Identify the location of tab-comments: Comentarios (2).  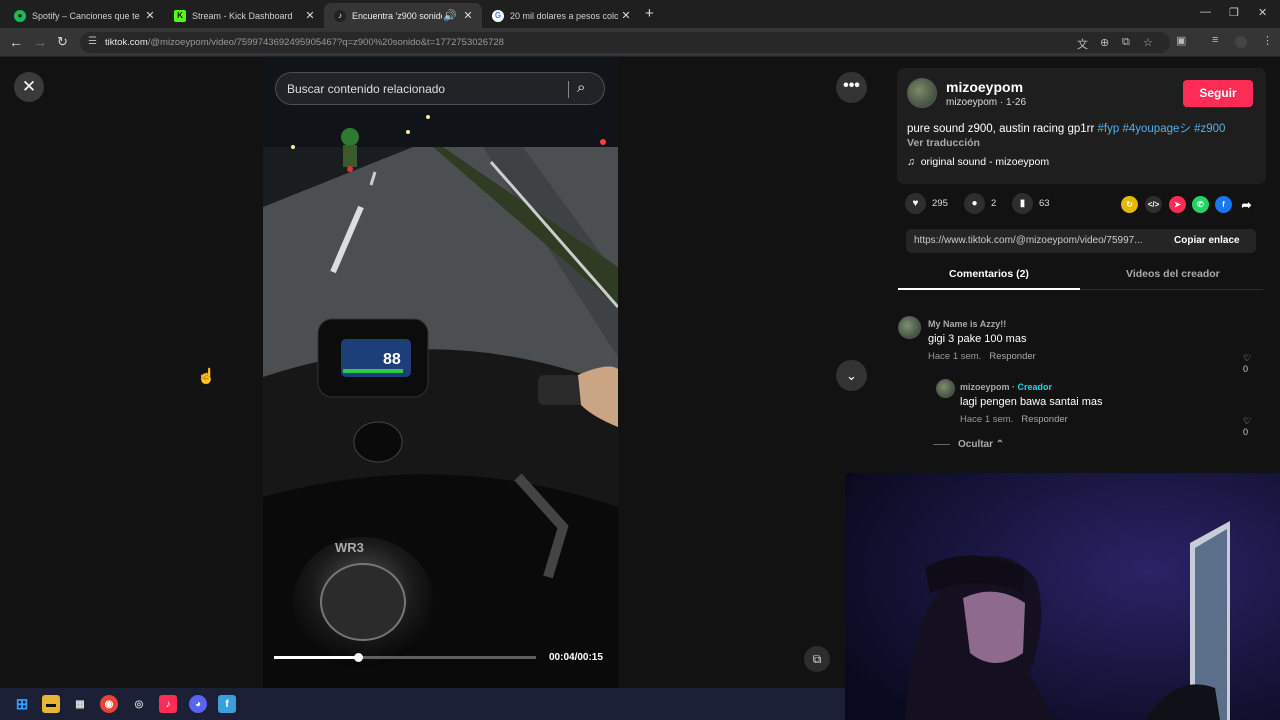
(989, 274).